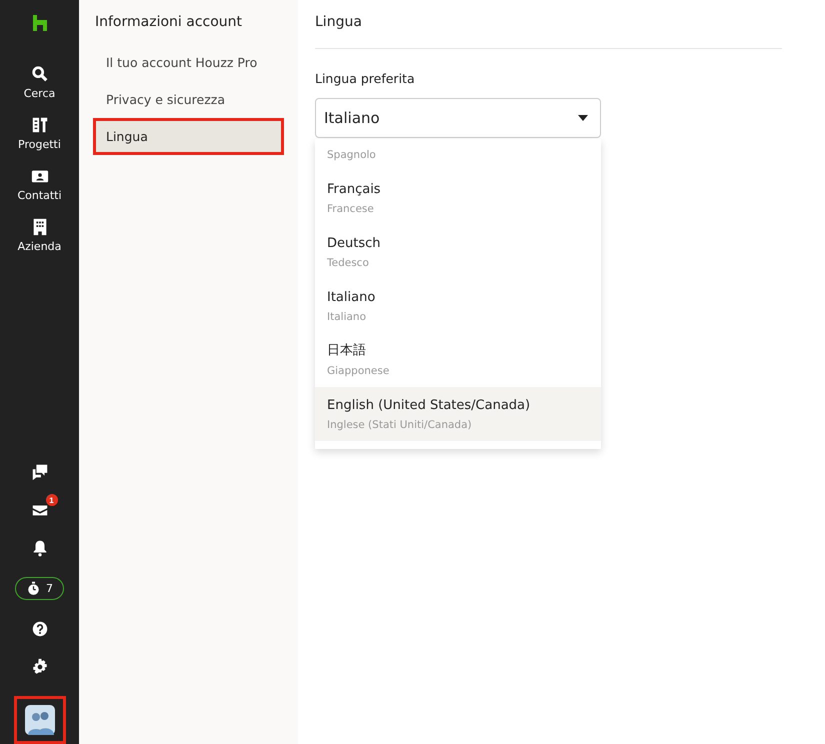  I want to click on language-name: 日本語, so click(347, 350).